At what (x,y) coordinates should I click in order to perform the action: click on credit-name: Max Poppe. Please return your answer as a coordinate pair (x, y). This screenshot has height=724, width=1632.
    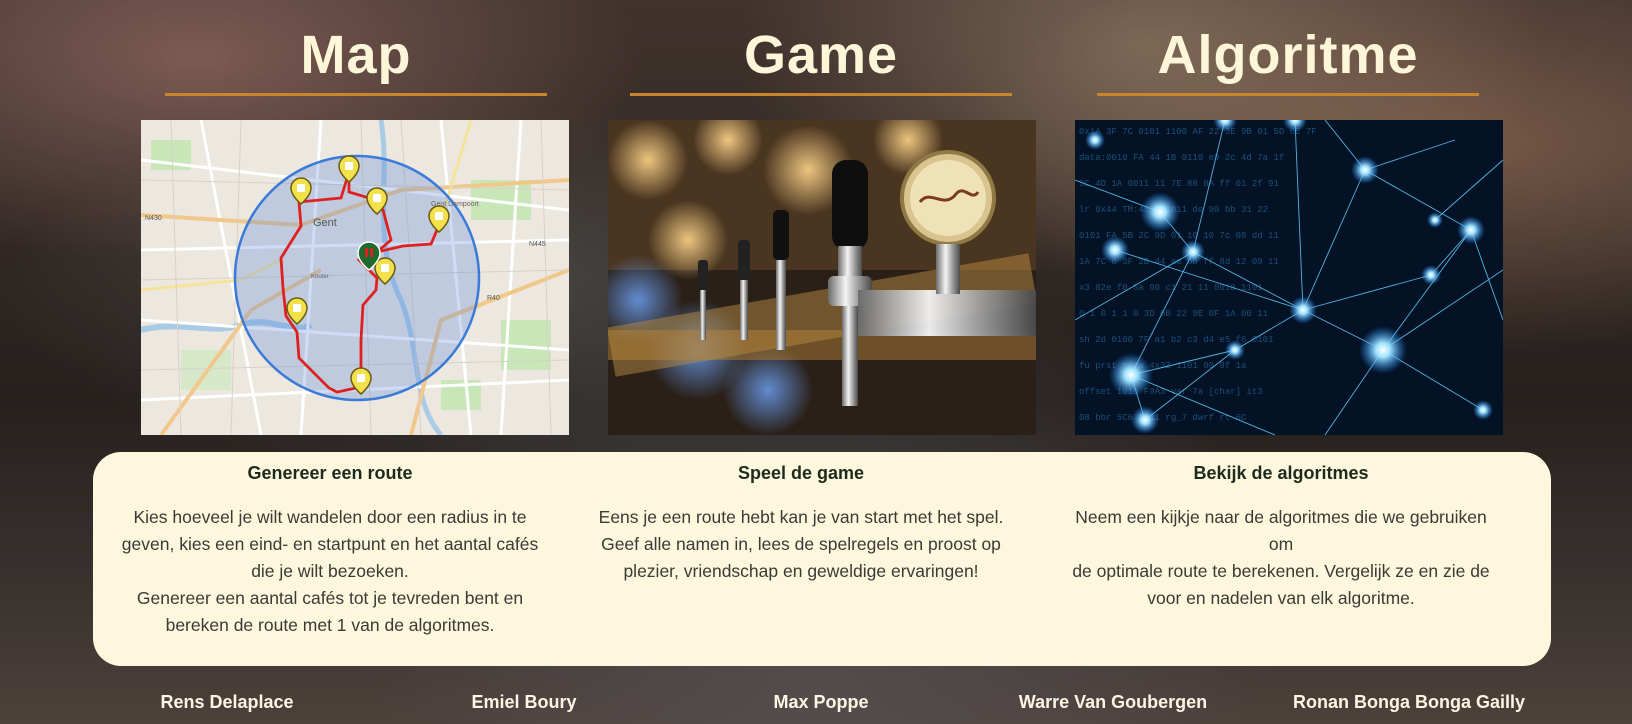
    Looking at the image, I should click on (821, 702).